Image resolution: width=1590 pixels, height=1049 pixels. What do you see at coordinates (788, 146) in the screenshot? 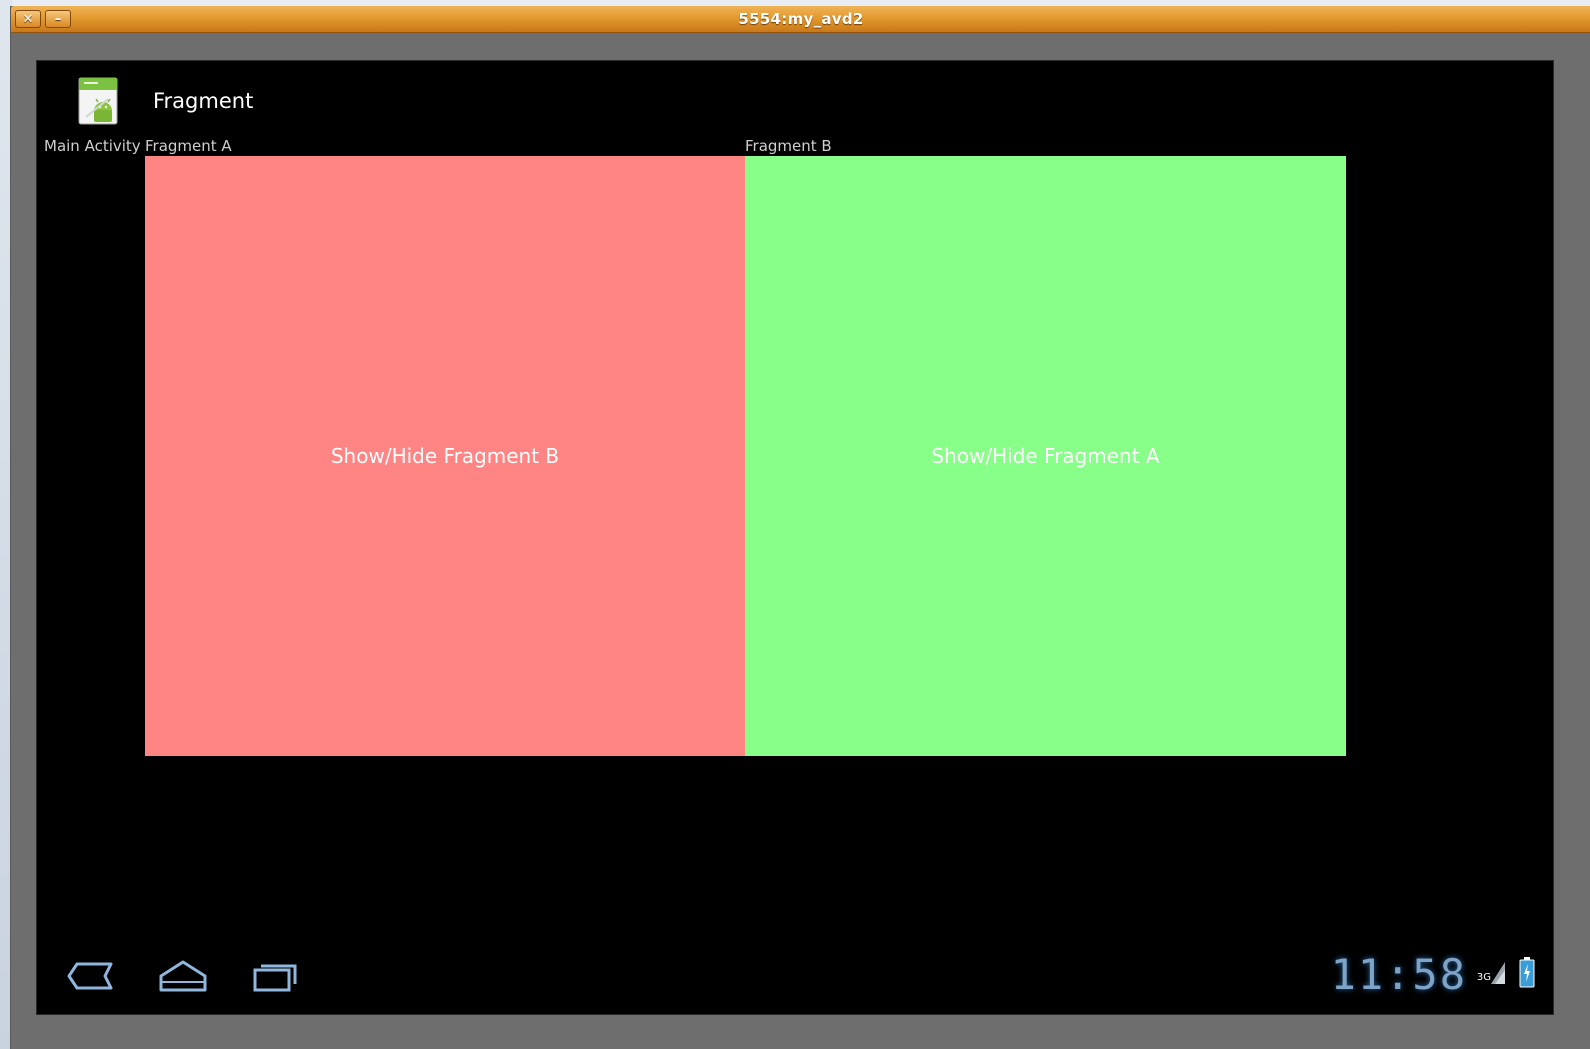
I see `fragment-b-label: Fragment B` at bounding box center [788, 146].